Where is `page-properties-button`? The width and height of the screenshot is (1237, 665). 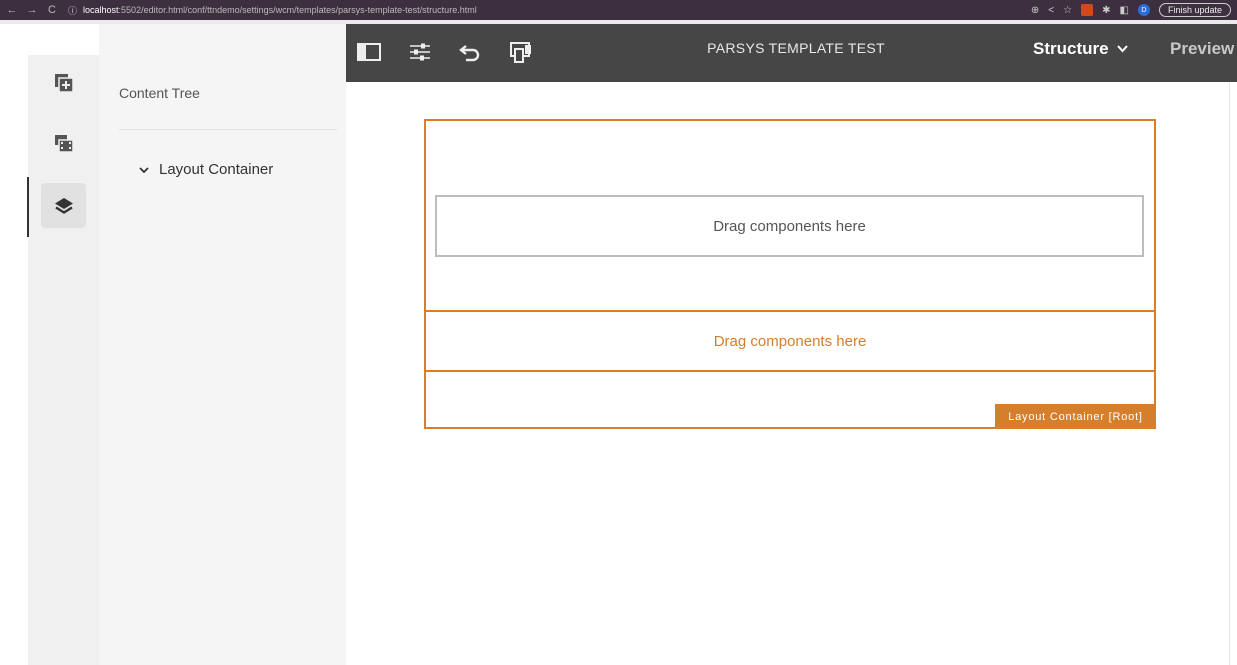
page-properties-button is located at coordinates (420, 52).